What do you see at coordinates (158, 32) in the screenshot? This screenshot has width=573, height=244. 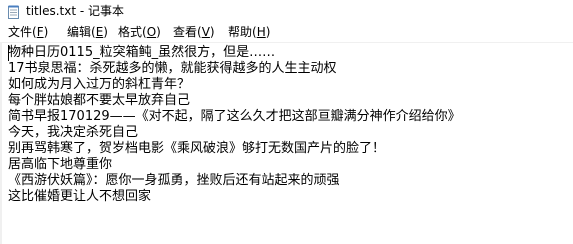 I see `menu-format-suffix: )` at bounding box center [158, 32].